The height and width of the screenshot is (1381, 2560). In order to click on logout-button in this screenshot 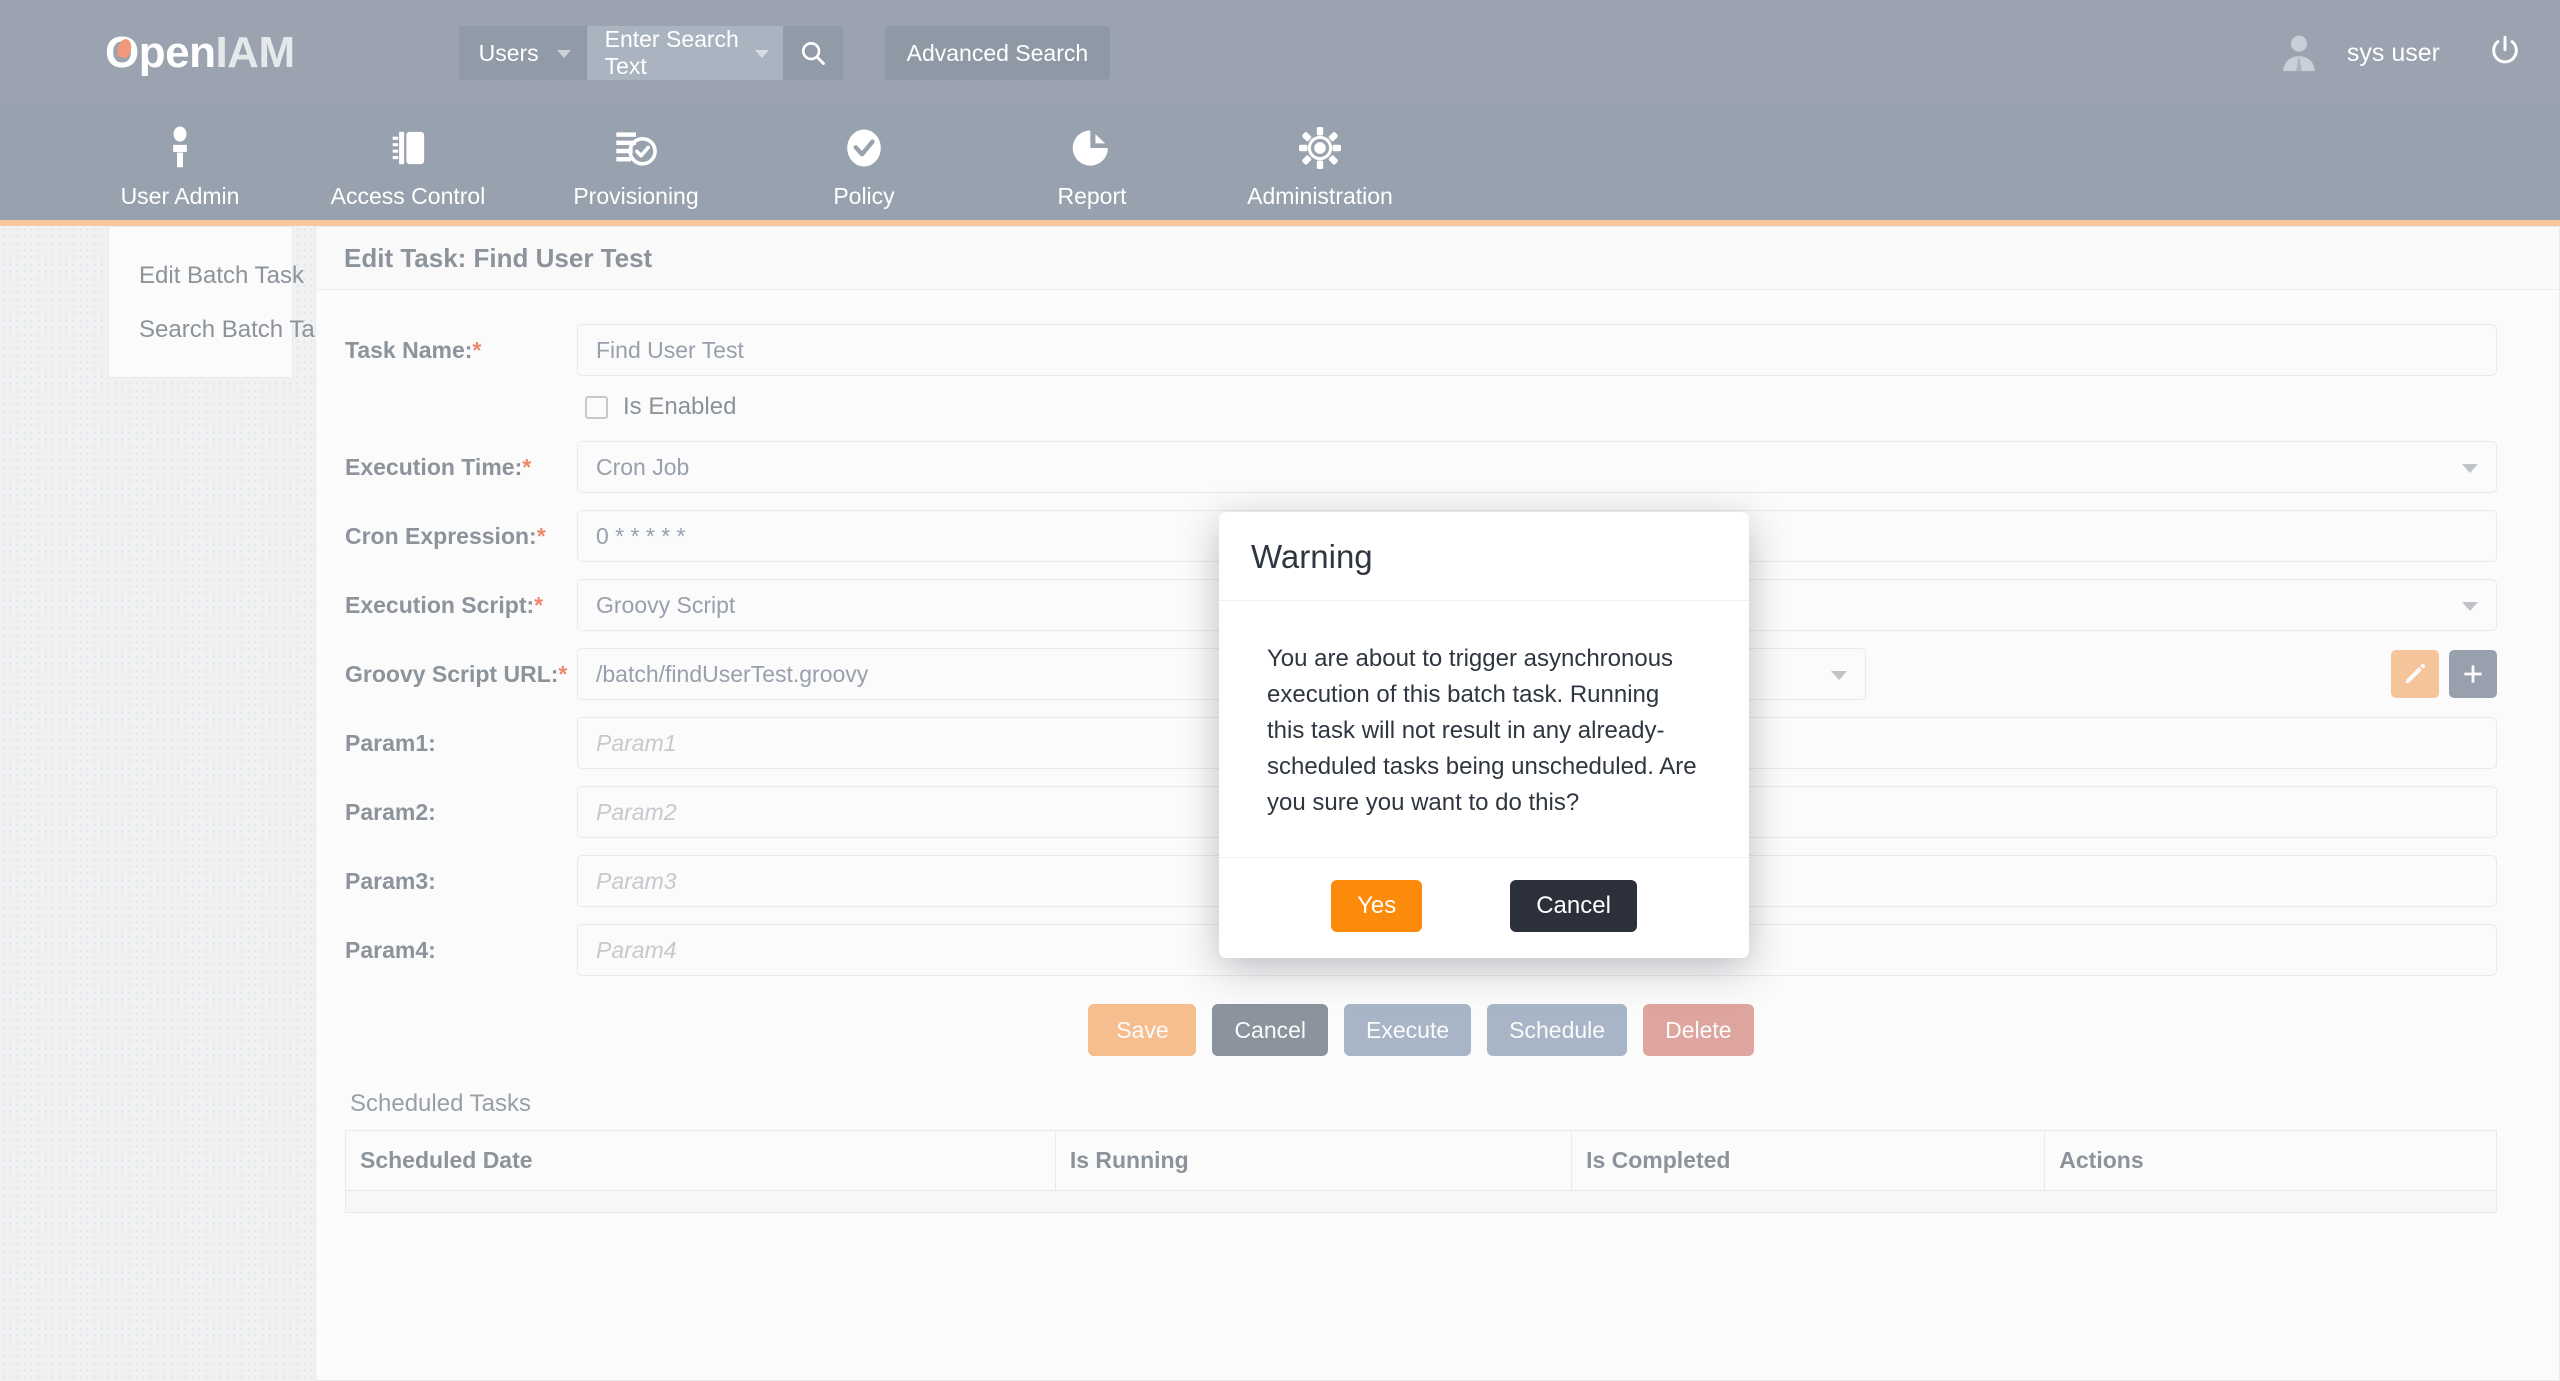, I will do `click(2505, 53)`.